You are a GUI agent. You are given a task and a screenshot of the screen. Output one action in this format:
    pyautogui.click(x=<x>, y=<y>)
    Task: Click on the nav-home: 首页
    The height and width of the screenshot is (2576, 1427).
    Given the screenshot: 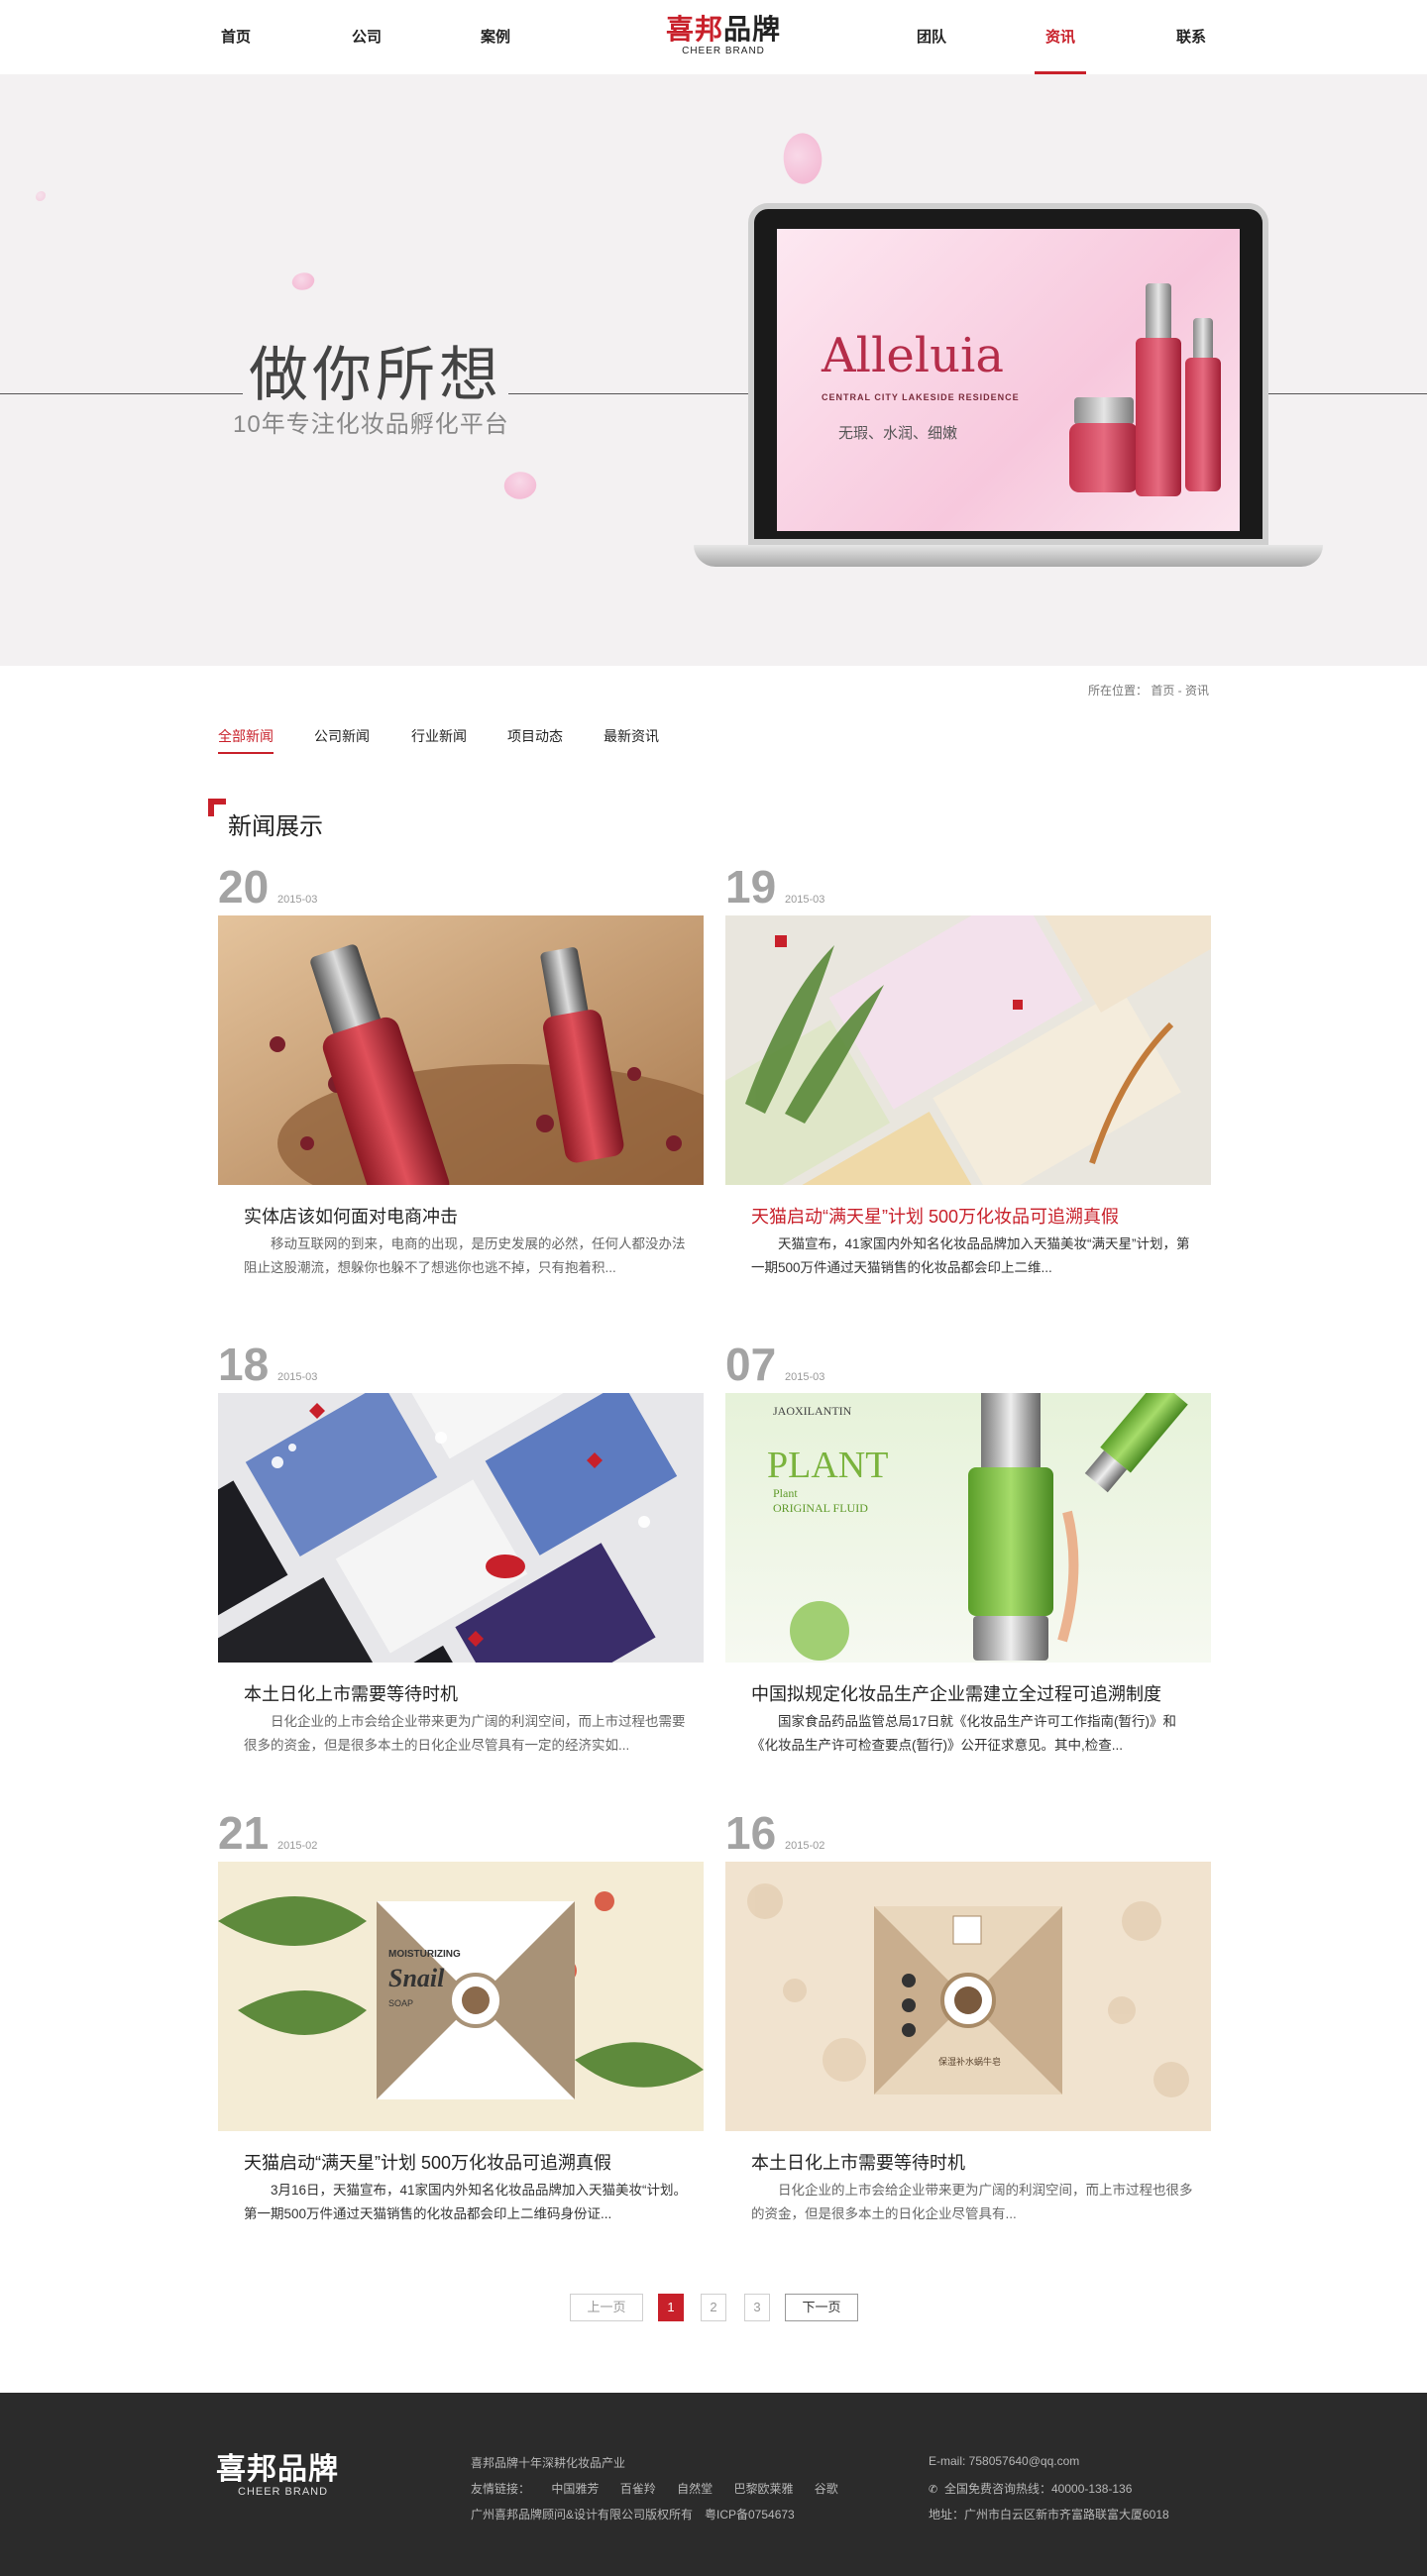 What is the action you would take?
    pyautogui.click(x=235, y=37)
    